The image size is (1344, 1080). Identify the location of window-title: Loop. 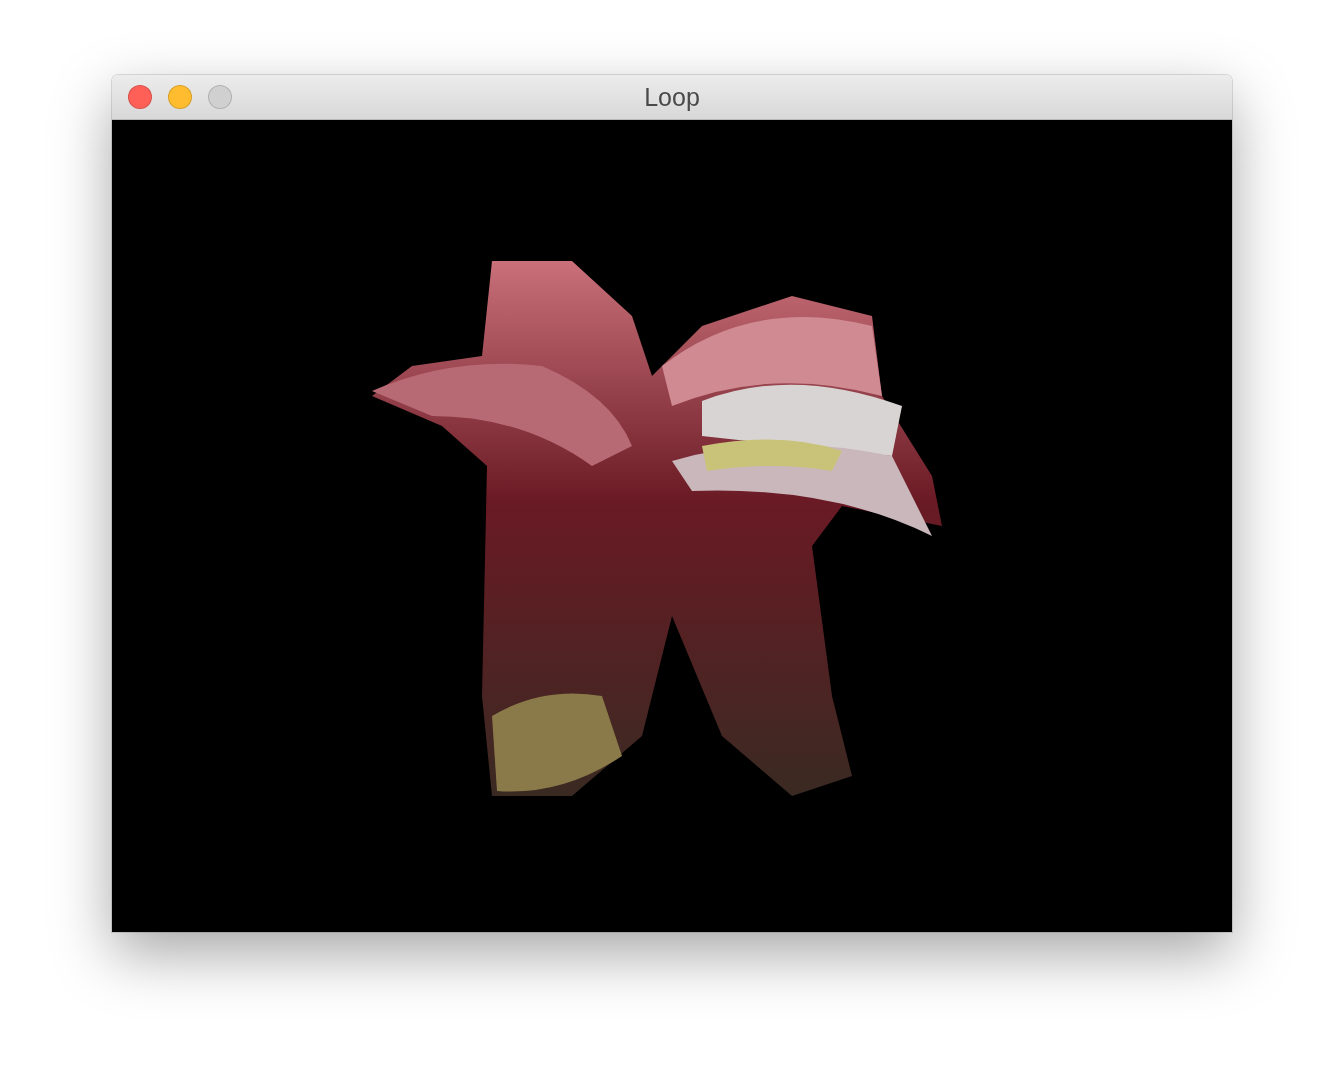
(672, 97).